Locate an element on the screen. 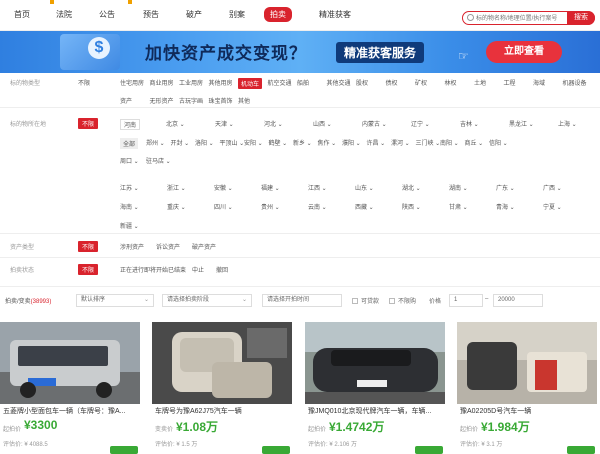 The image size is (600, 454). filter-type-option: 工业用房 is located at coordinates (191, 82).